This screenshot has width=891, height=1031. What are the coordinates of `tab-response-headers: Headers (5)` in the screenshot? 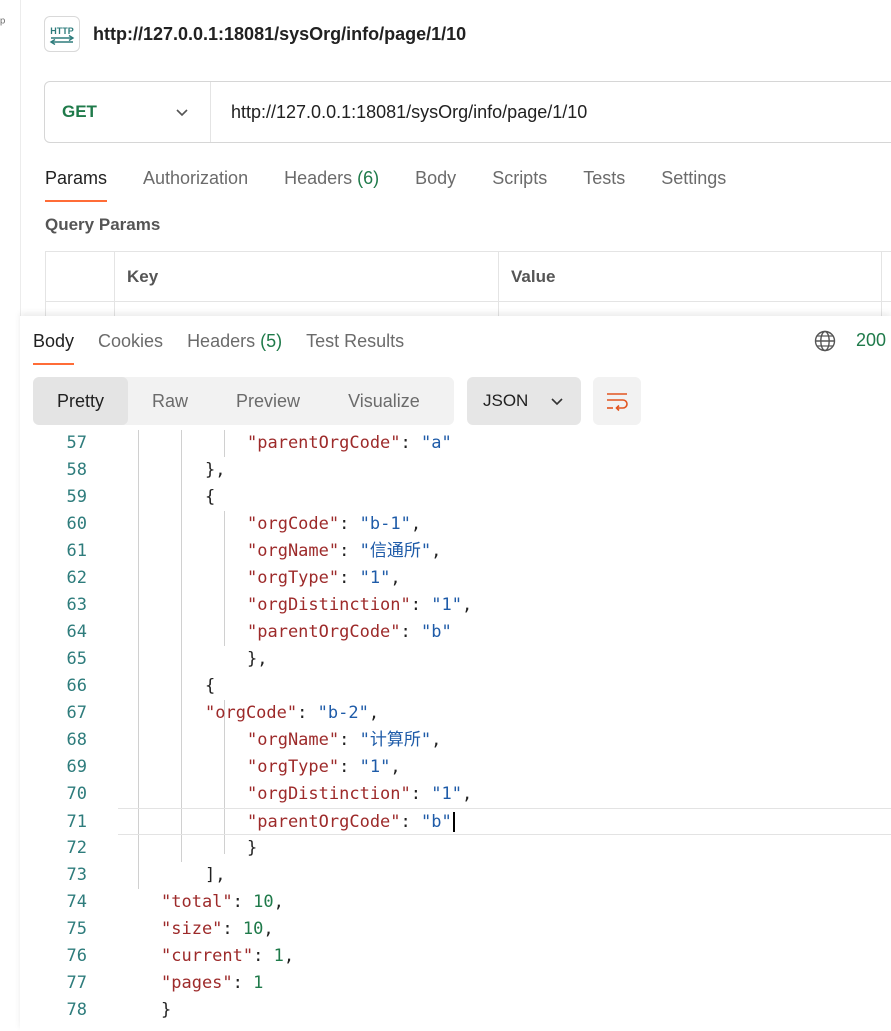 It's located at (234, 342).